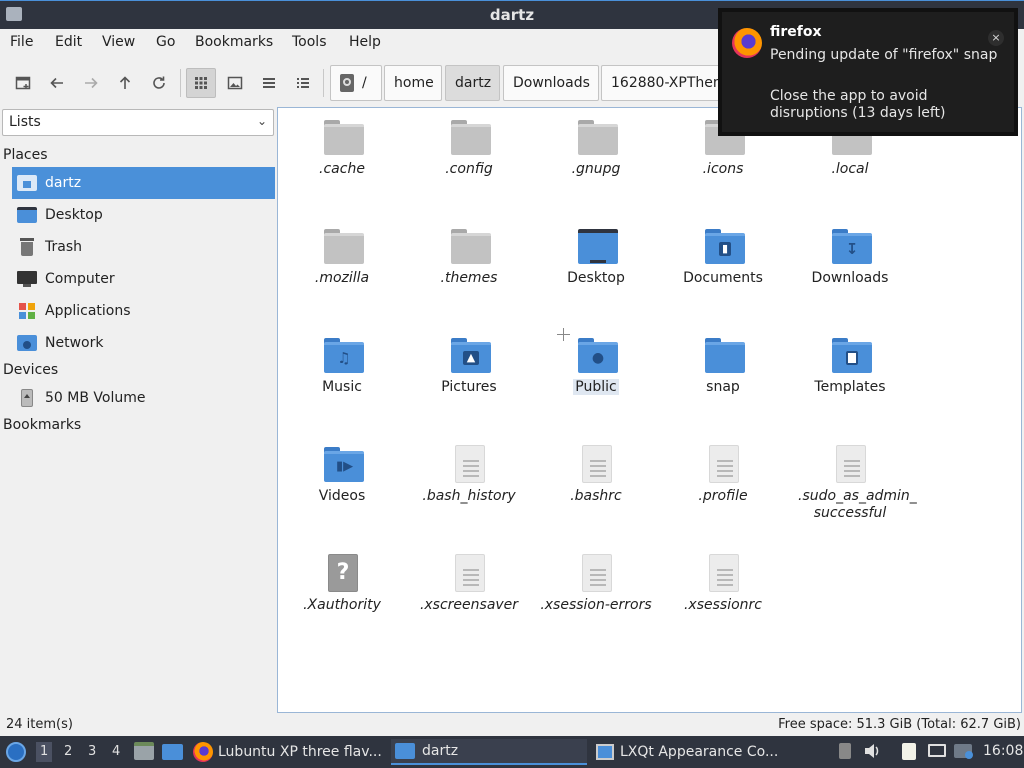 The width and height of the screenshot is (1024, 768). Describe the element at coordinates (723, 376) in the screenshot. I see `file-item: snap` at that location.